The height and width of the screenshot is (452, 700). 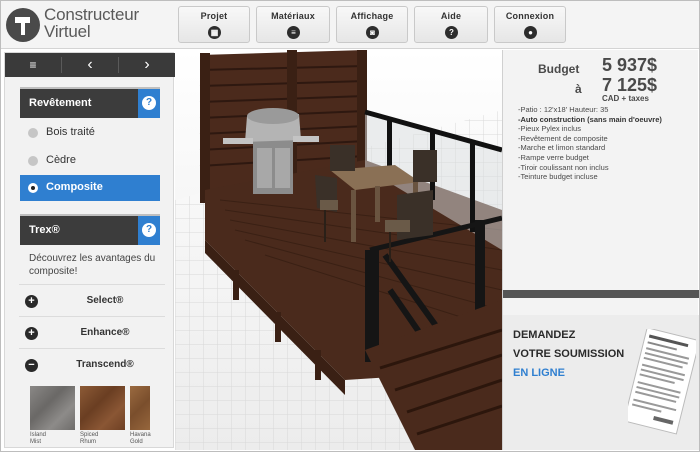 What do you see at coordinates (35, 442) in the screenshot?
I see `swatch-label-line2: Mist` at bounding box center [35, 442].